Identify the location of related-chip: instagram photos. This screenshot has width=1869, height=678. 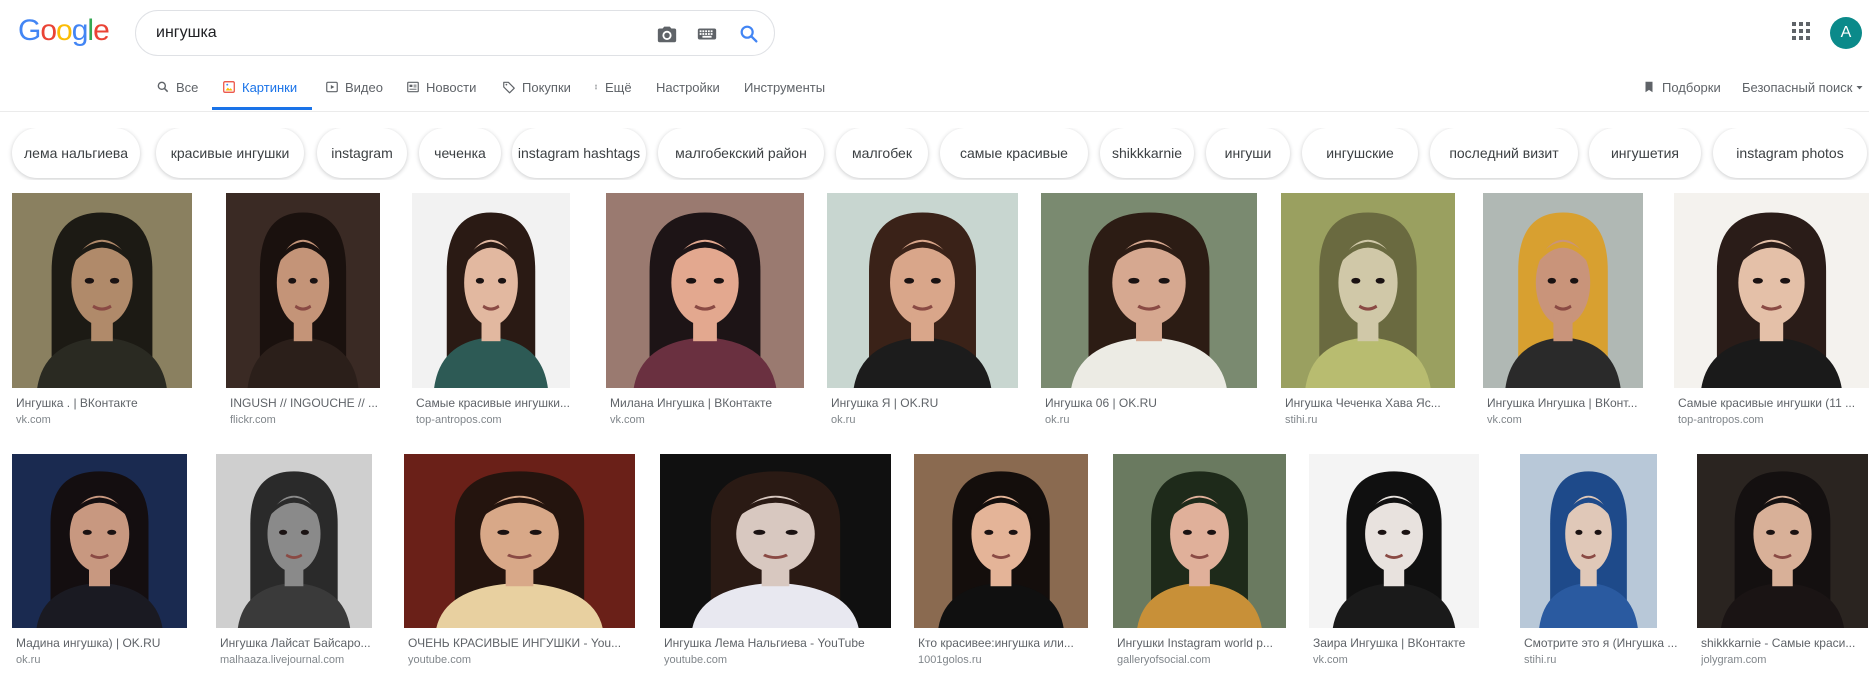
(1790, 153).